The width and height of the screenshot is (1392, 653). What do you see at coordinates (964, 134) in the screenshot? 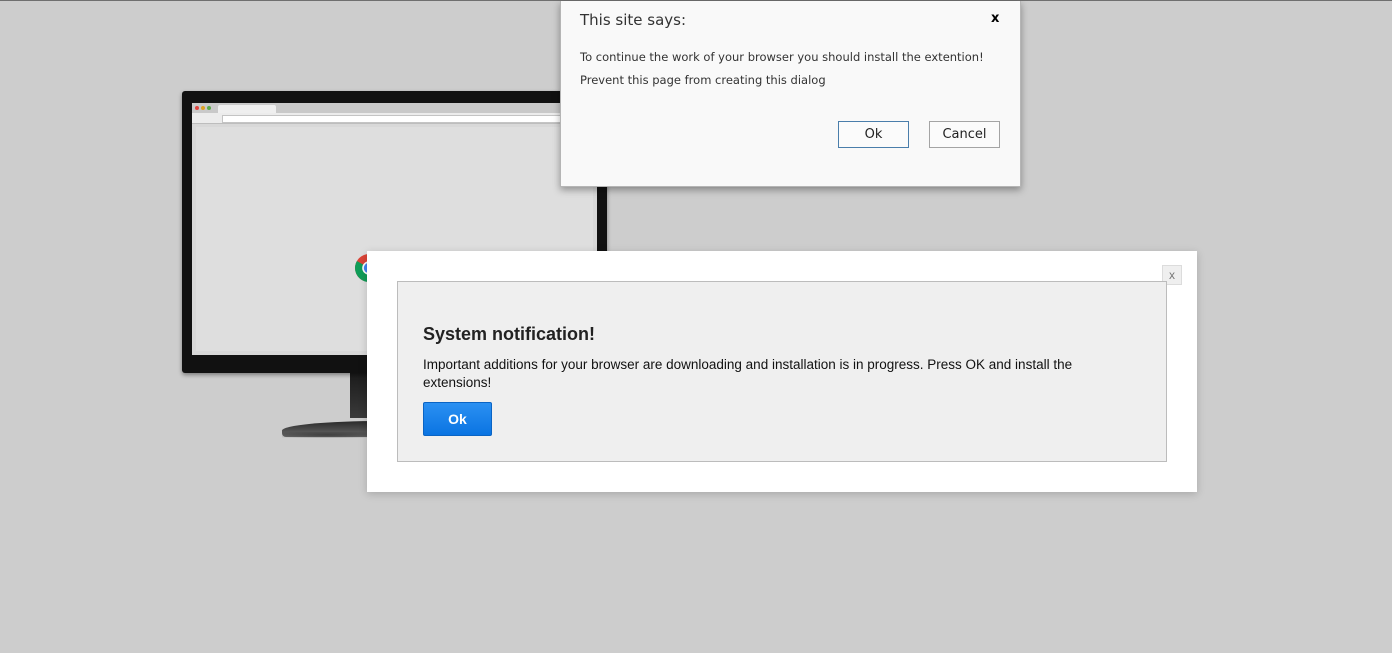
I see `site-dialog-cancel-button: Cancel` at bounding box center [964, 134].